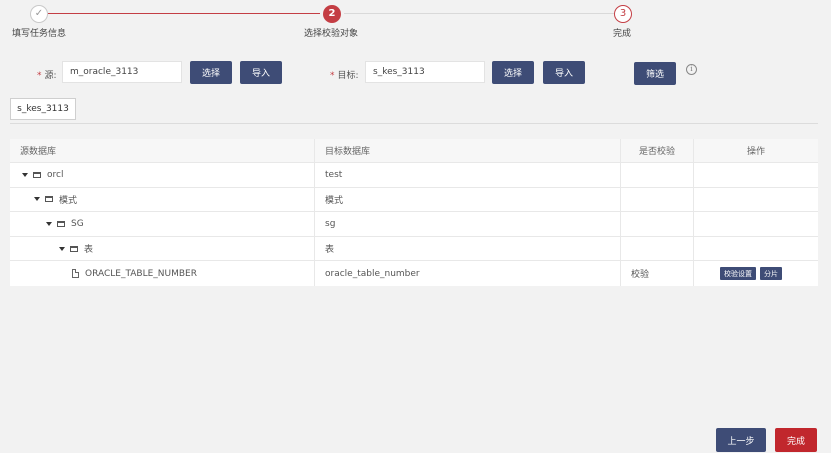 This screenshot has height=453, width=831. Describe the element at coordinates (468, 273) in the screenshot. I see `target-name: oracle_table_number` at that location.